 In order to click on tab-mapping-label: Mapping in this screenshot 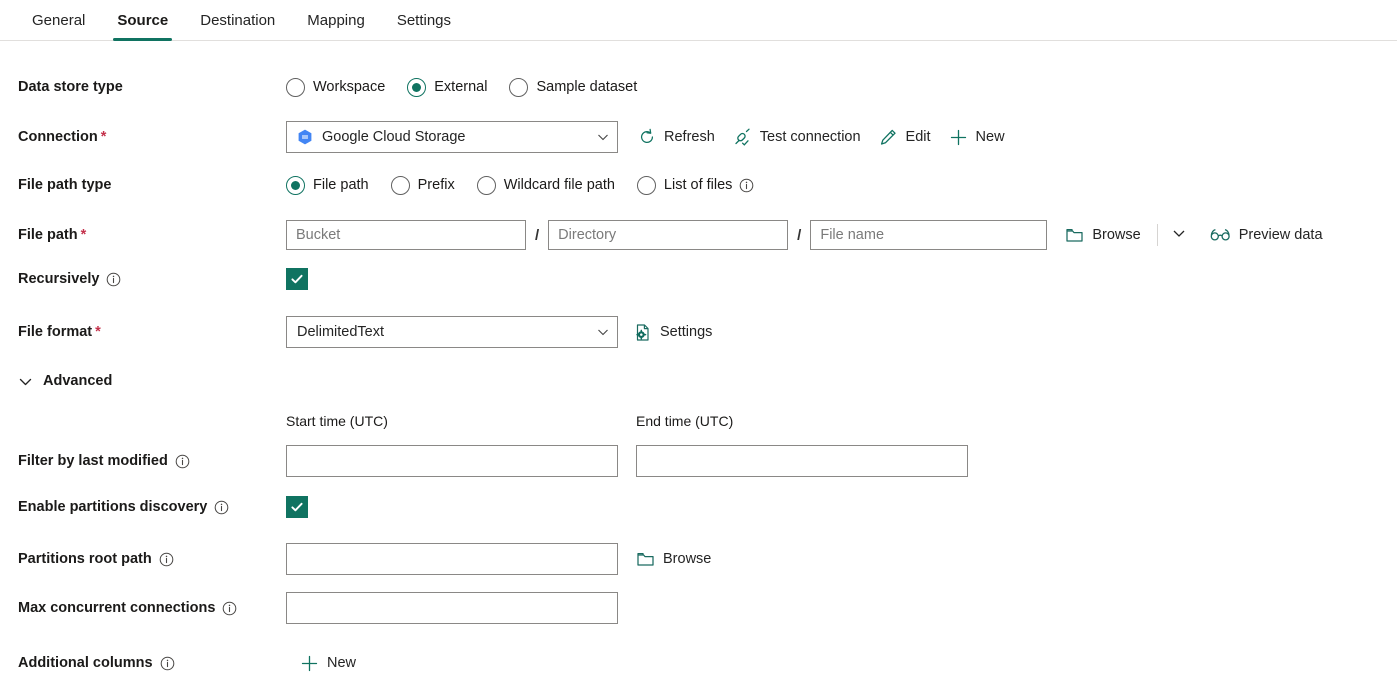, I will do `click(336, 20)`.